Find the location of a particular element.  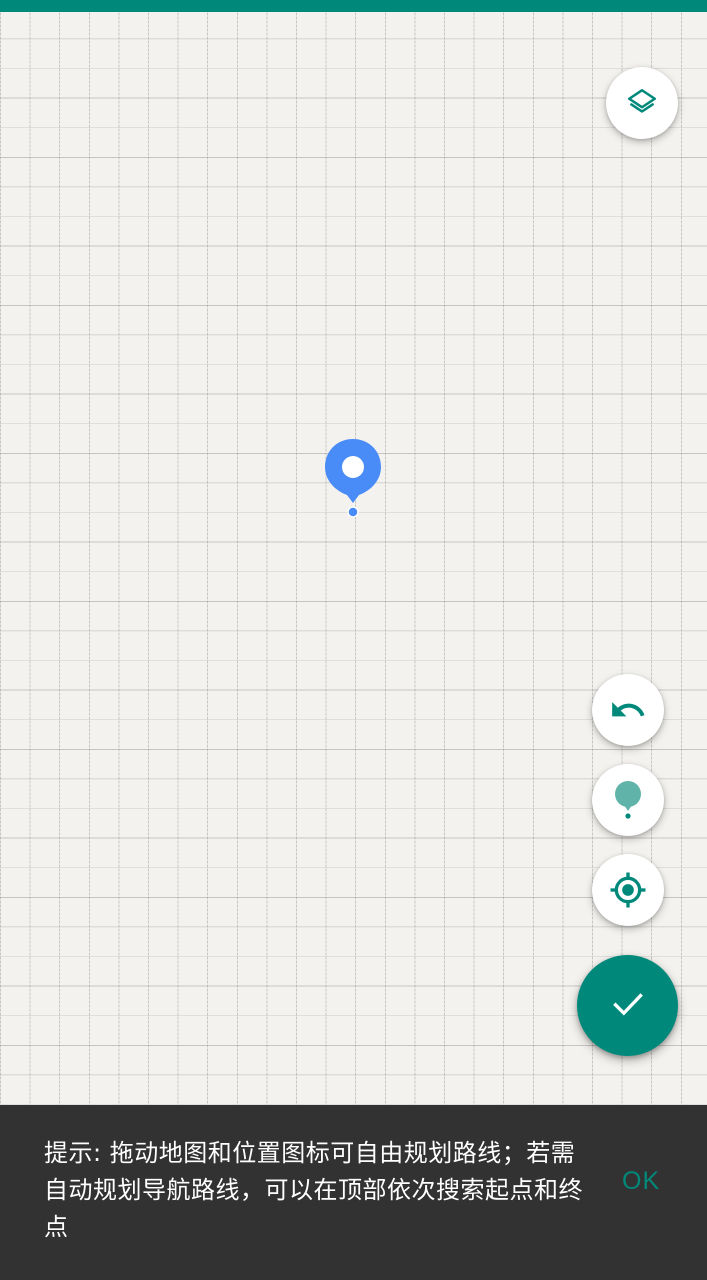

confirm-button is located at coordinates (627, 1005).